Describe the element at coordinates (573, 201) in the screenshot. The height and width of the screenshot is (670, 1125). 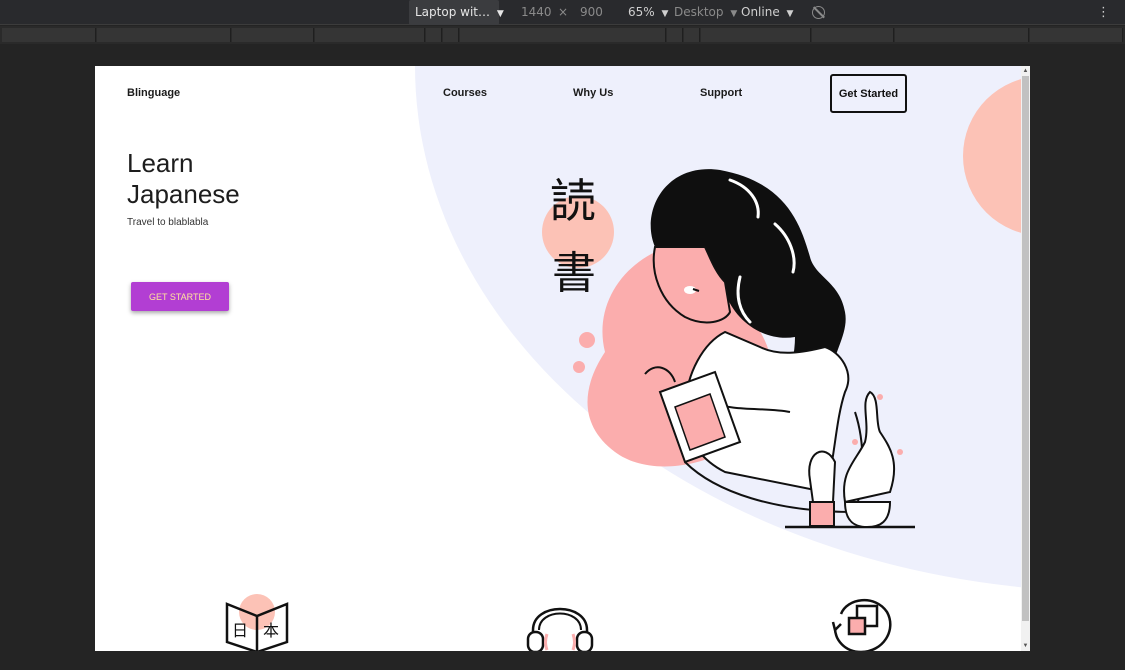
I see `kanji-read: 読` at that location.